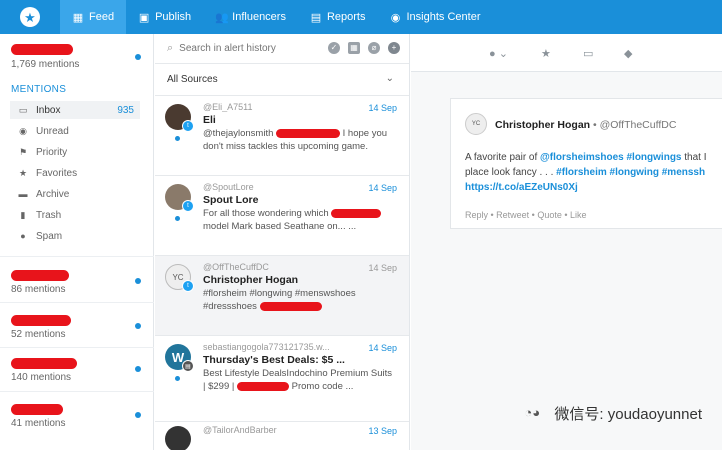 The image size is (722, 450). Describe the element at coordinates (382, 431) in the screenshot. I see `item-date: 13 Sep` at that location.